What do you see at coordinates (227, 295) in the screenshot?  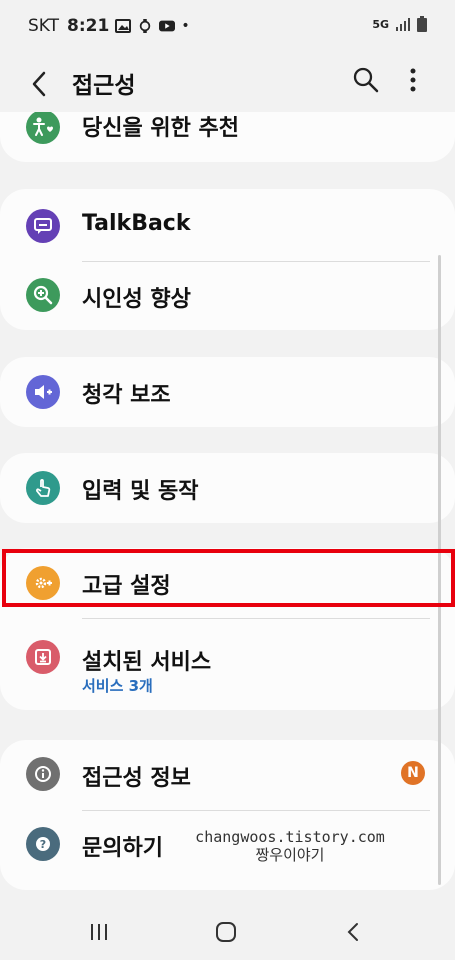 I see `menu-item-visibility: 시인성 향상` at bounding box center [227, 295].